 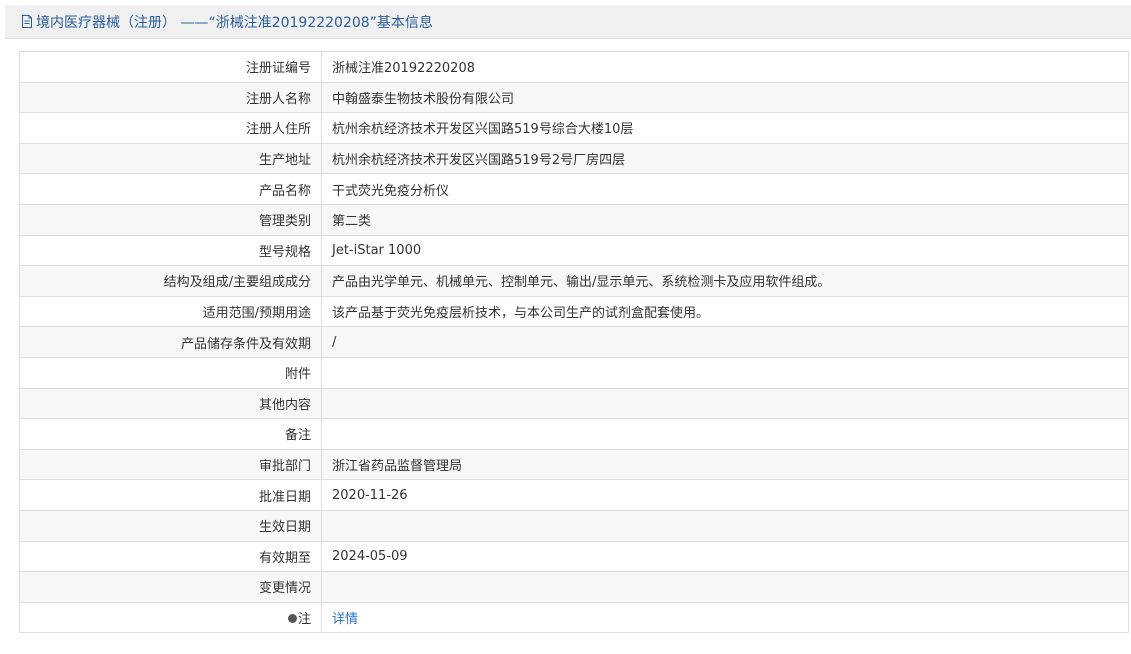 I want to click on row-value: 该产品基于荧光免疫层析技术，与本公司生产的试剂盒配套使用。, so click(x=725, y=311).